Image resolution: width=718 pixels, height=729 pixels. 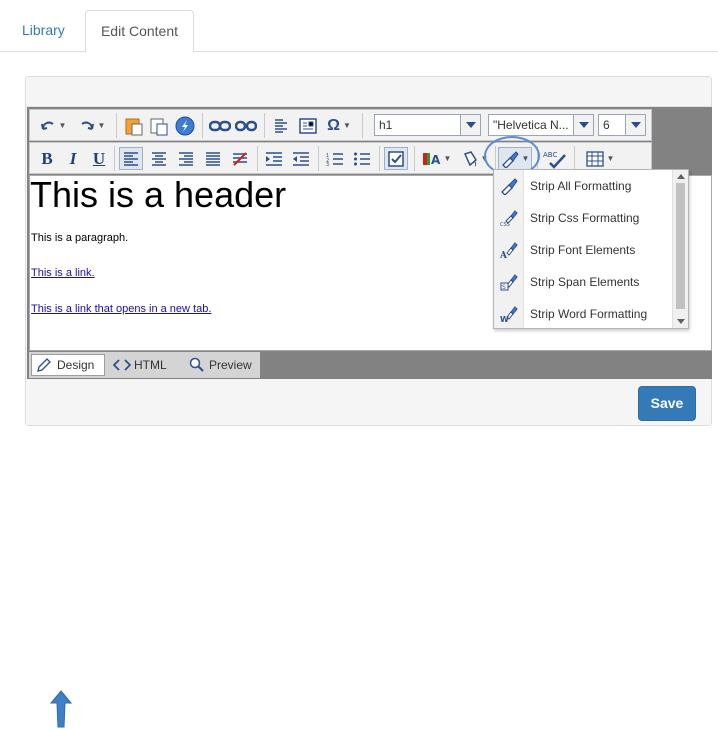 What do you see at coordinates (427, 125) in the screenshot?
I see `format-select: h1` at bounding box center [427, 125].